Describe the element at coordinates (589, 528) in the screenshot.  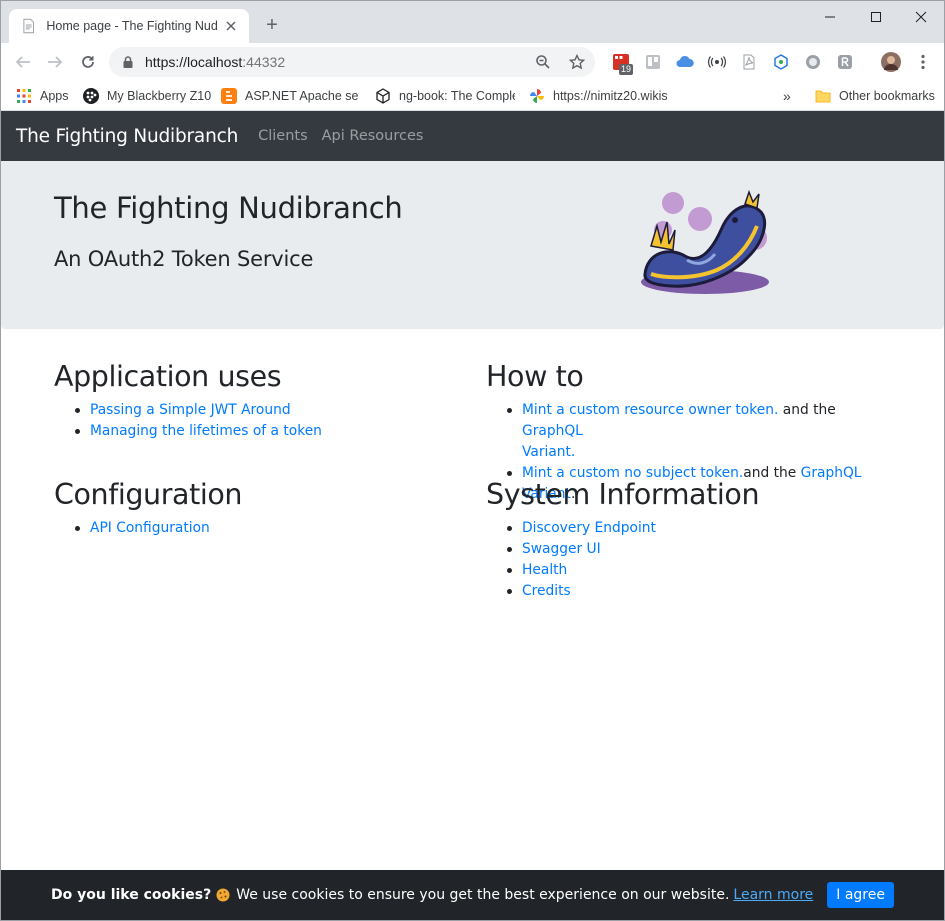
I see `discovery-endpoint-link: Discovery Endpoint` at that location.